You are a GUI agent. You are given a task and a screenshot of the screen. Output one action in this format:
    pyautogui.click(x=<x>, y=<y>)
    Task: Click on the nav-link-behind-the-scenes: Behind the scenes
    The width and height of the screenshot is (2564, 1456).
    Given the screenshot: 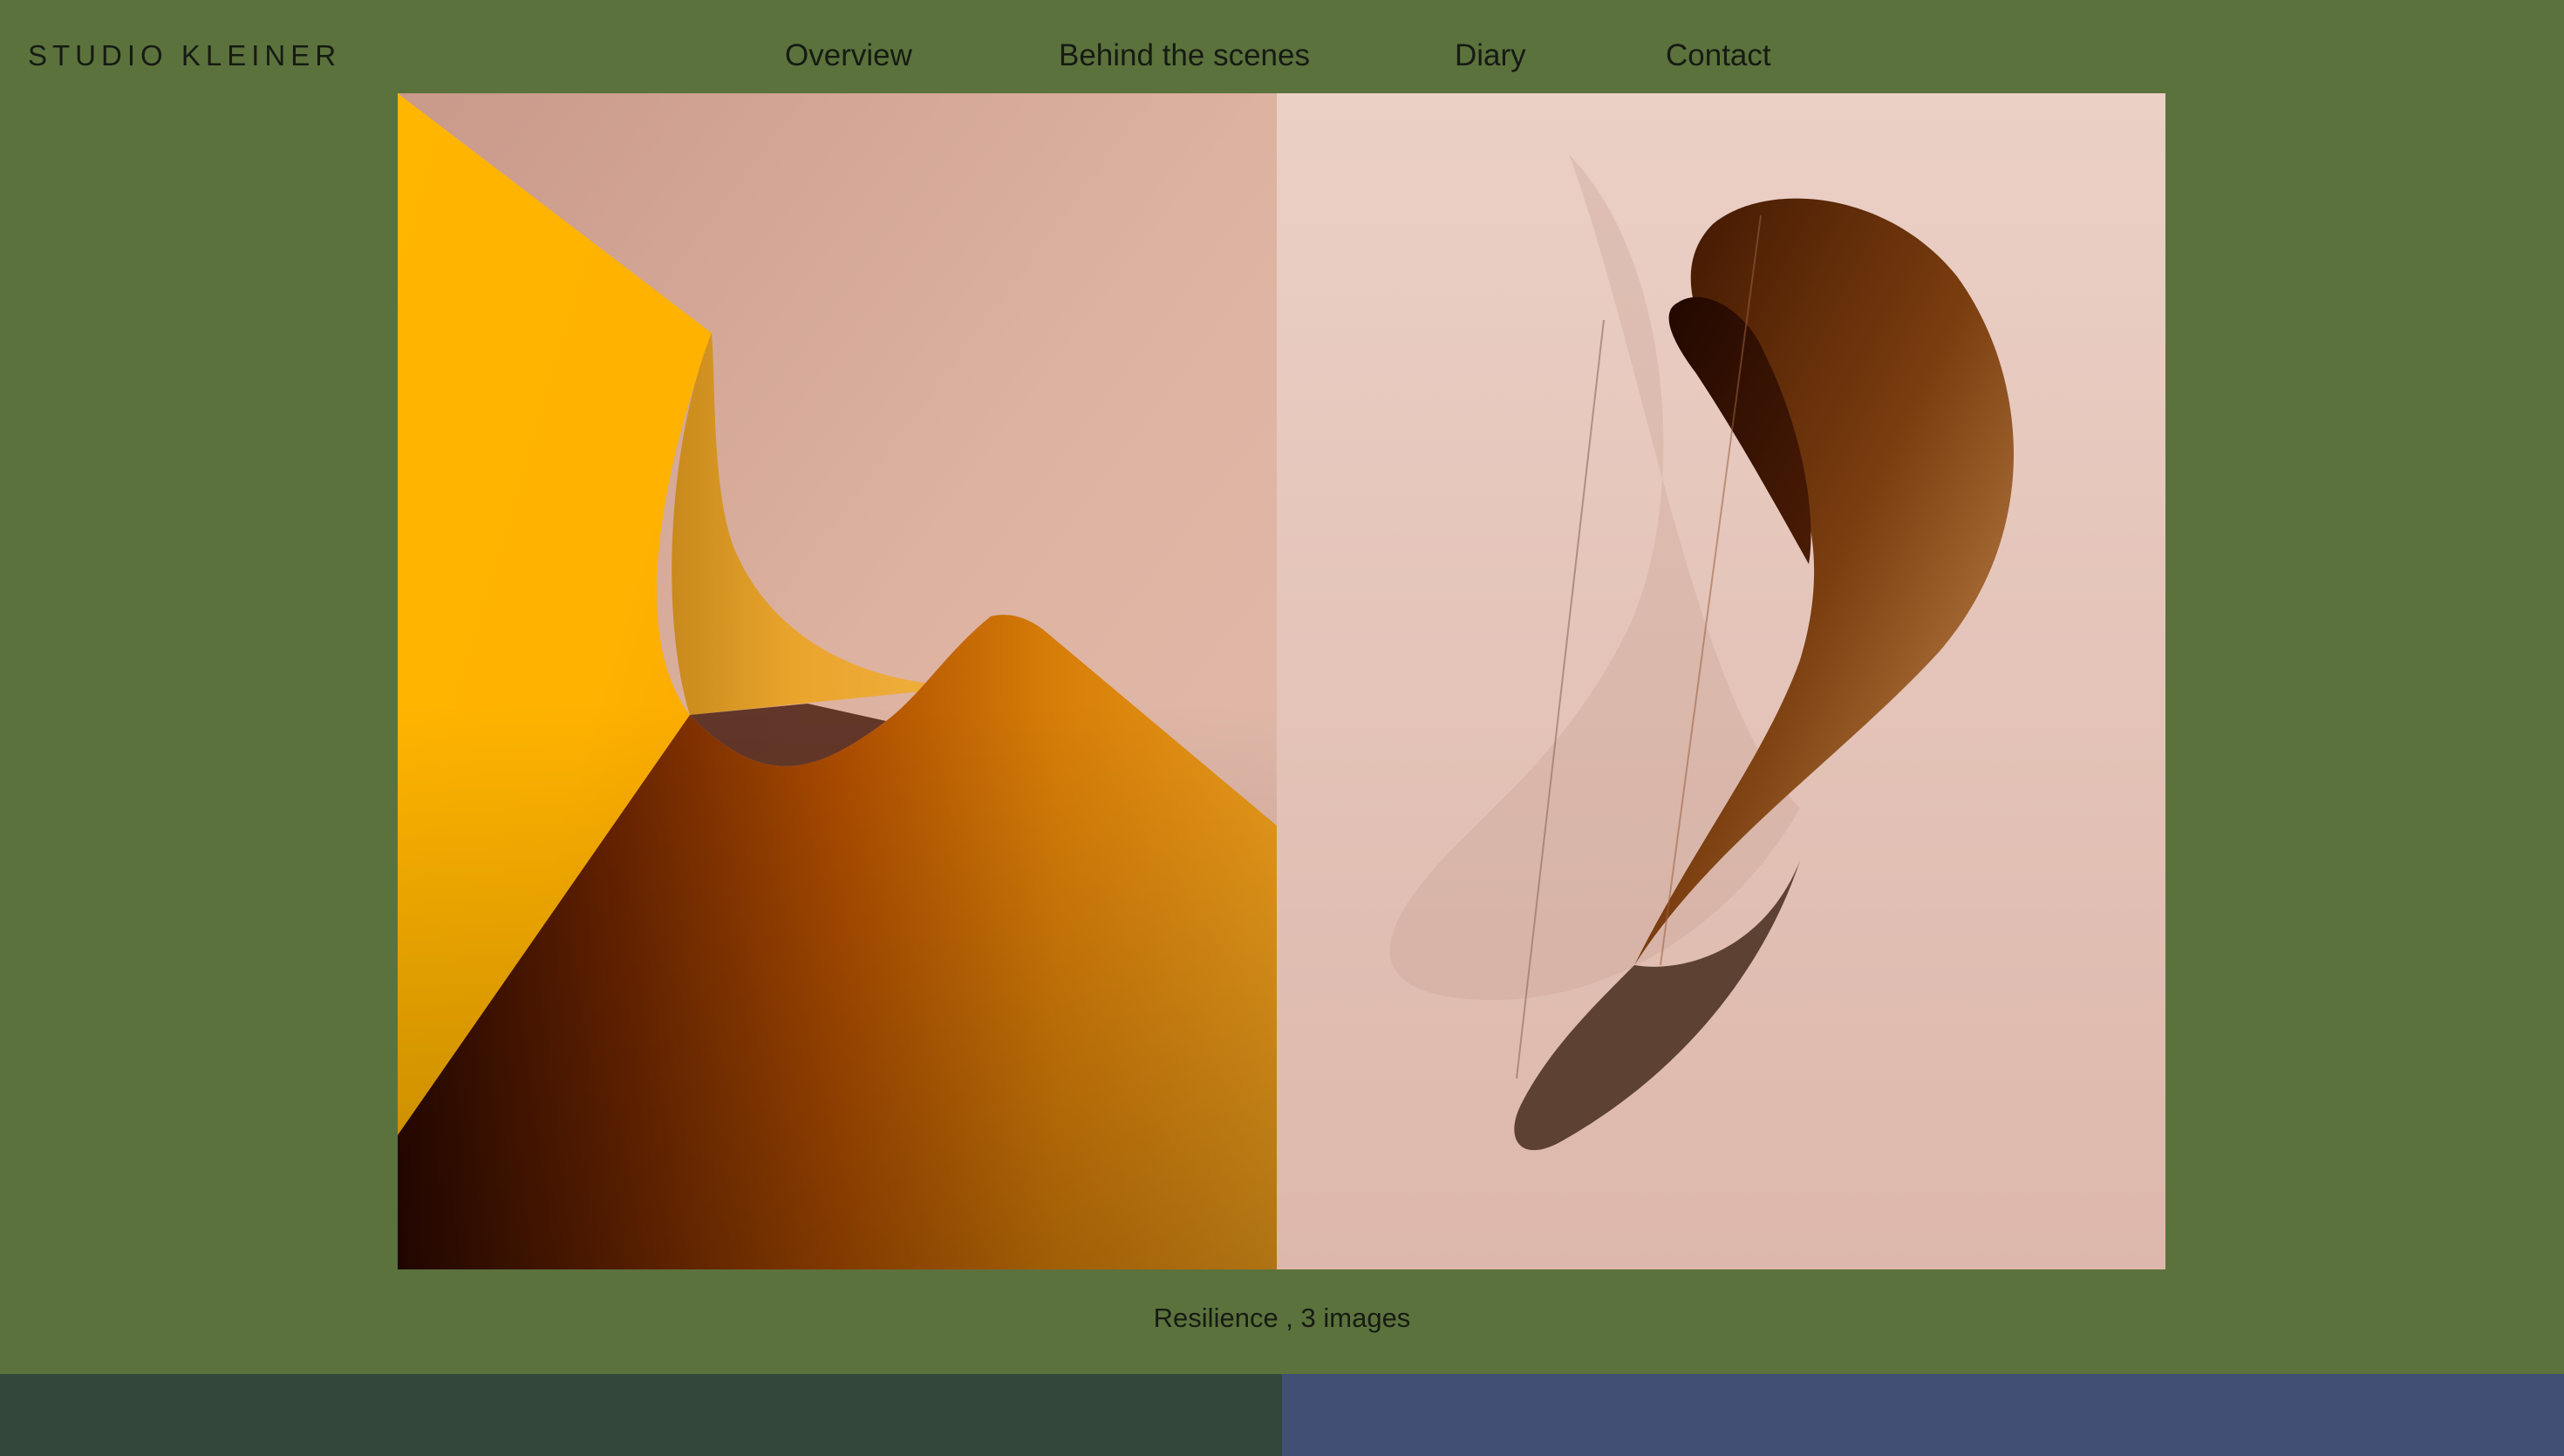 What is the action you would take?
    pyautogui.click(x=1184, y=56)
    